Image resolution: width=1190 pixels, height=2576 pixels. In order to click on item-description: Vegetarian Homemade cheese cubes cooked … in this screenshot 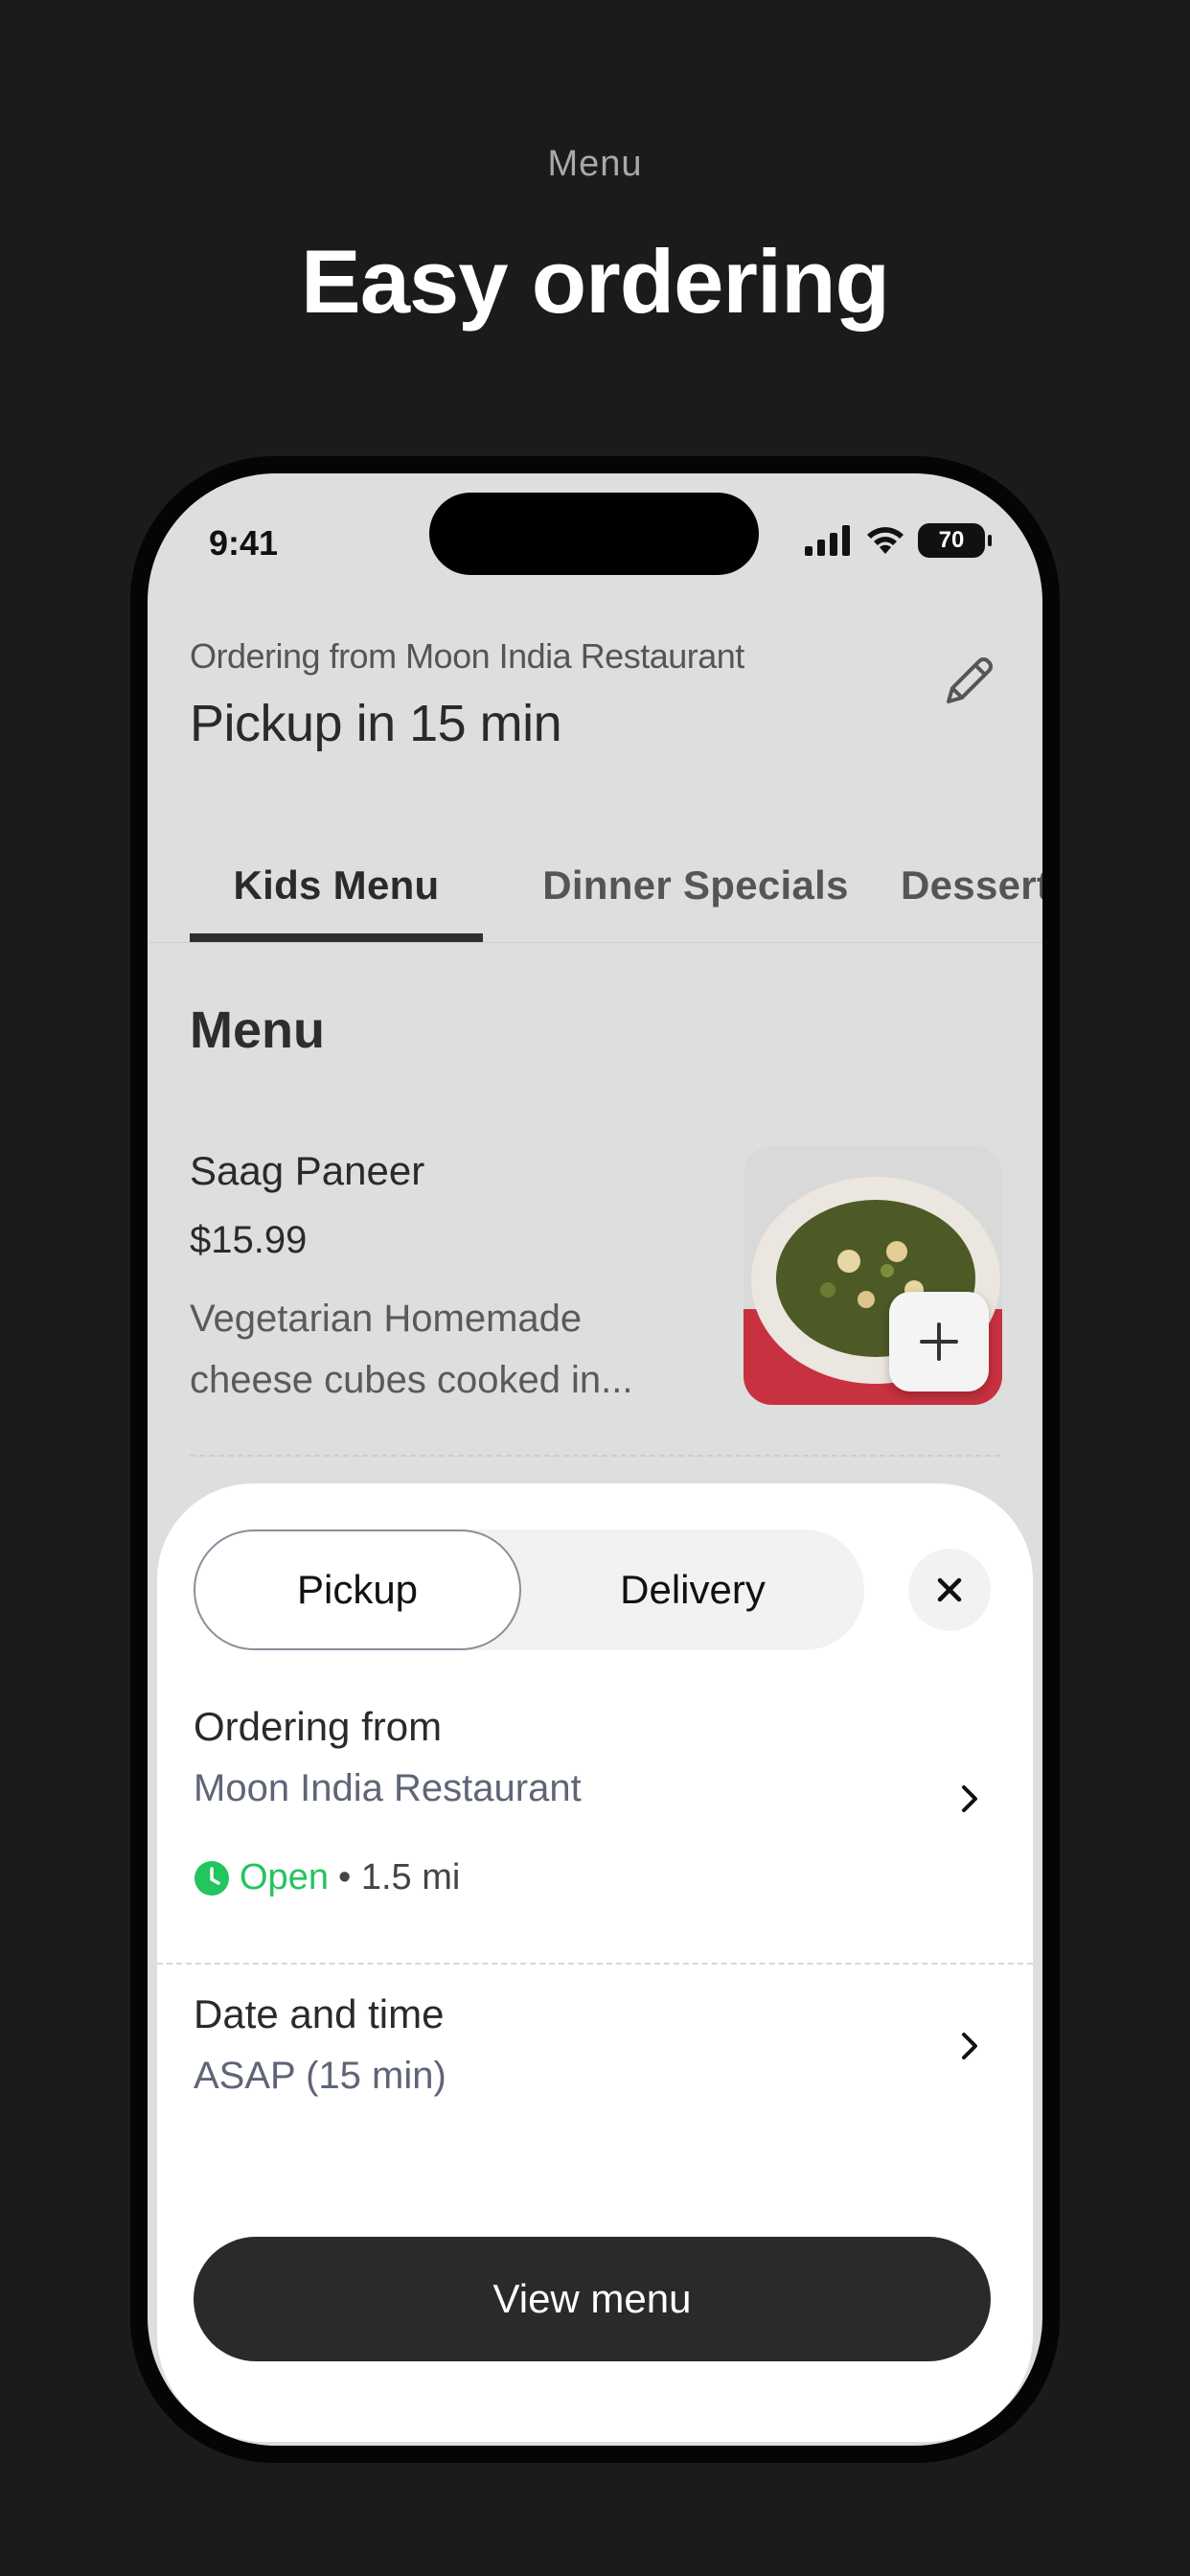, I will do `click(412, 1349)`.